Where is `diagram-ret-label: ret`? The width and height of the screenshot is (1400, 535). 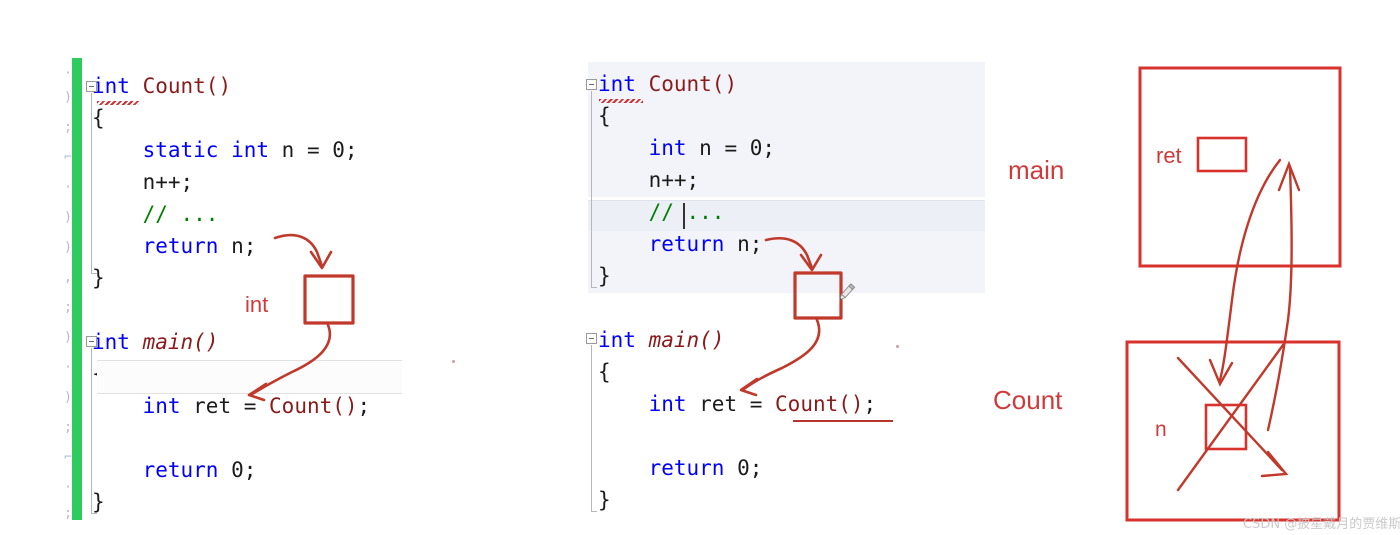
diagram-ret-label: ret is located at coordinates (1169, 155).